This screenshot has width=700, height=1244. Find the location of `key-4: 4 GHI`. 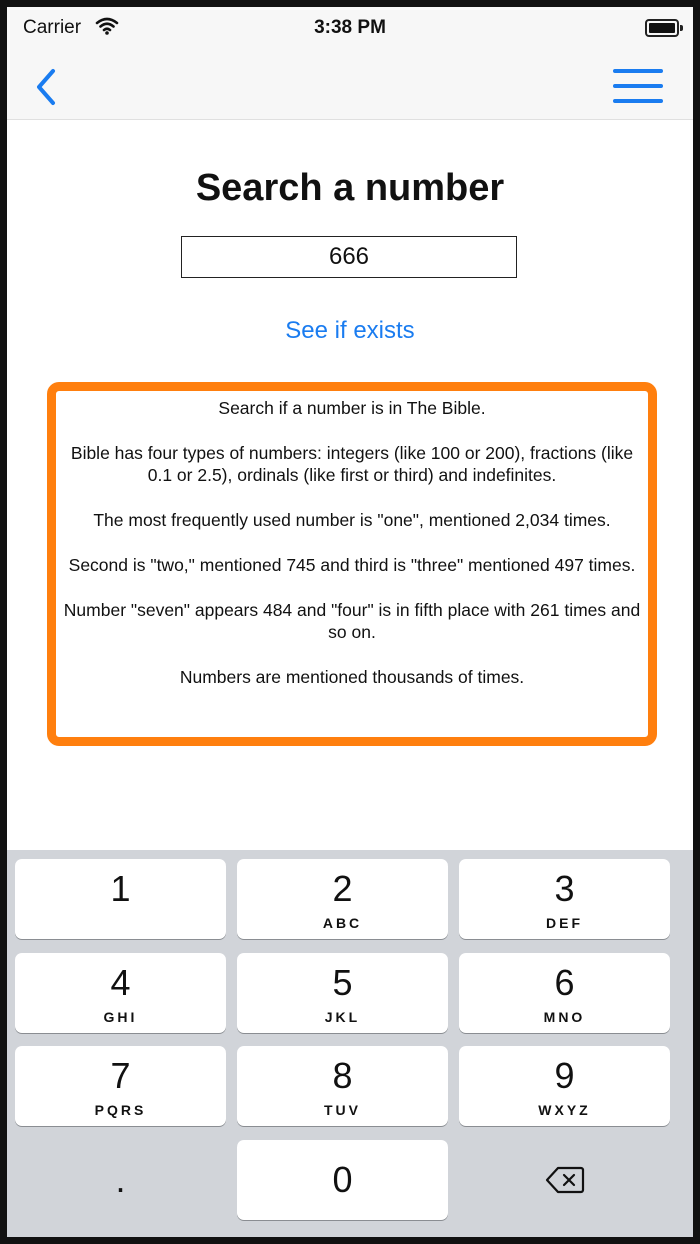

key-4: 4 GHI is located at coordinates (120, 993).